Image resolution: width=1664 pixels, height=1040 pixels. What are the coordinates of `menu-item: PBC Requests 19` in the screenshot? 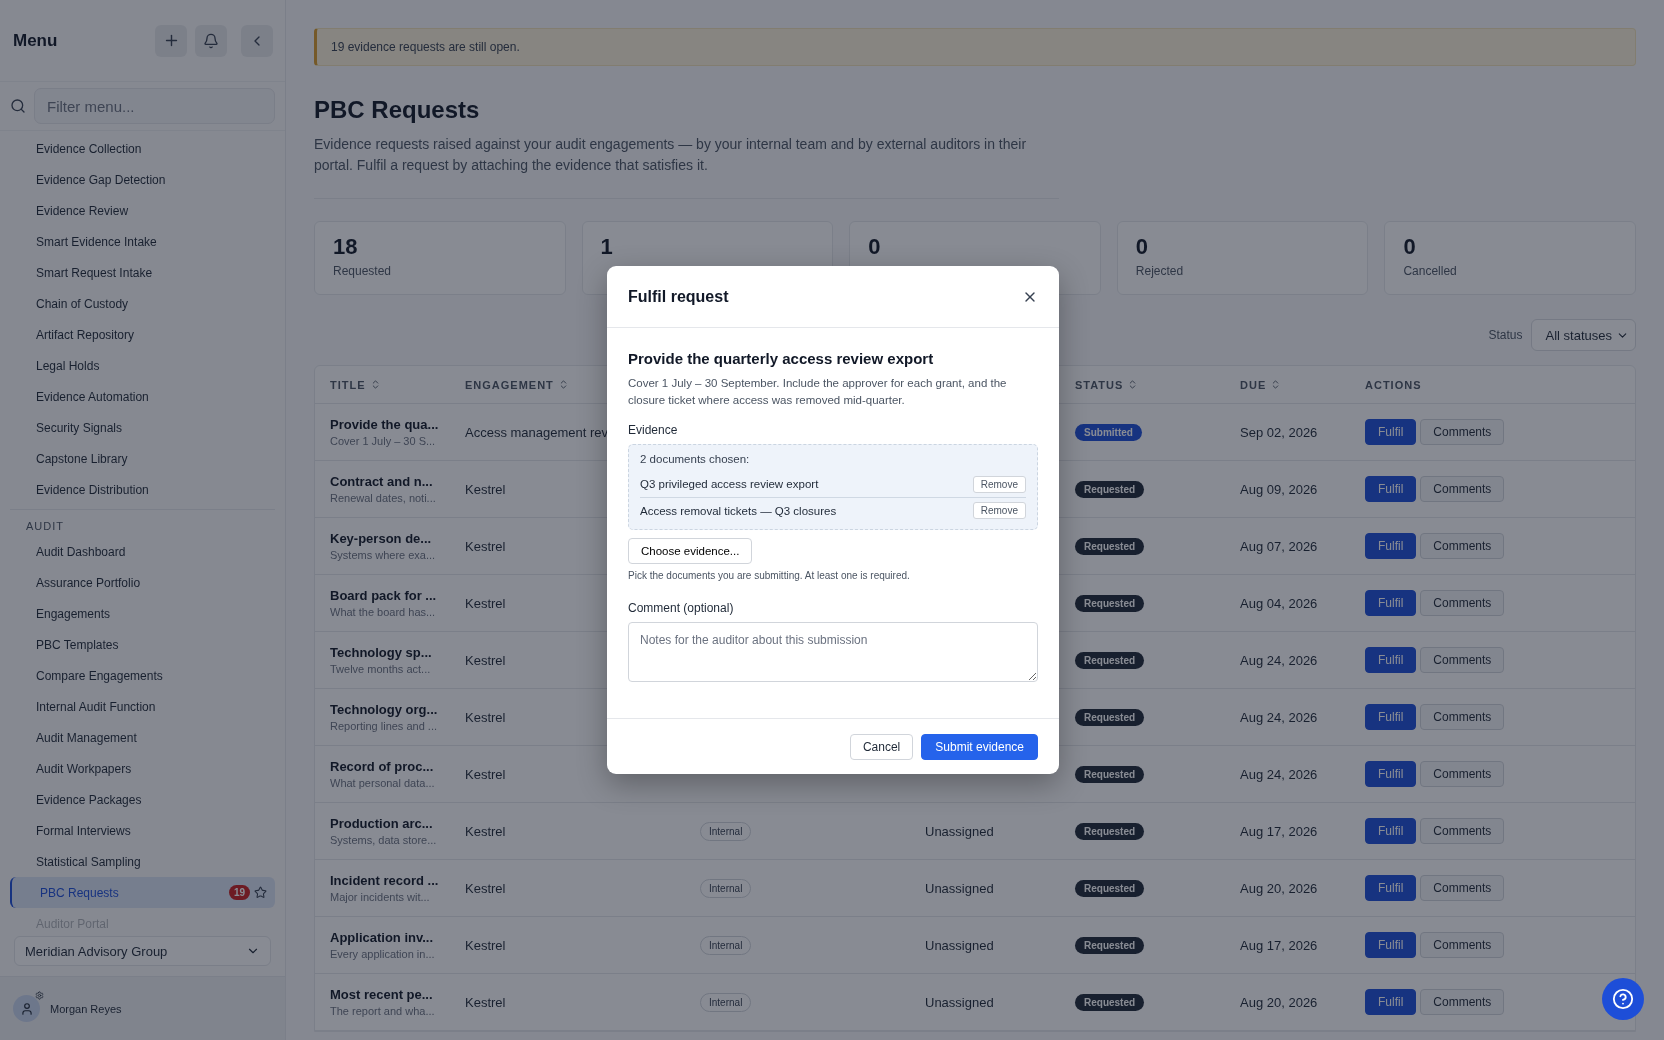 It's located at (142, 892).